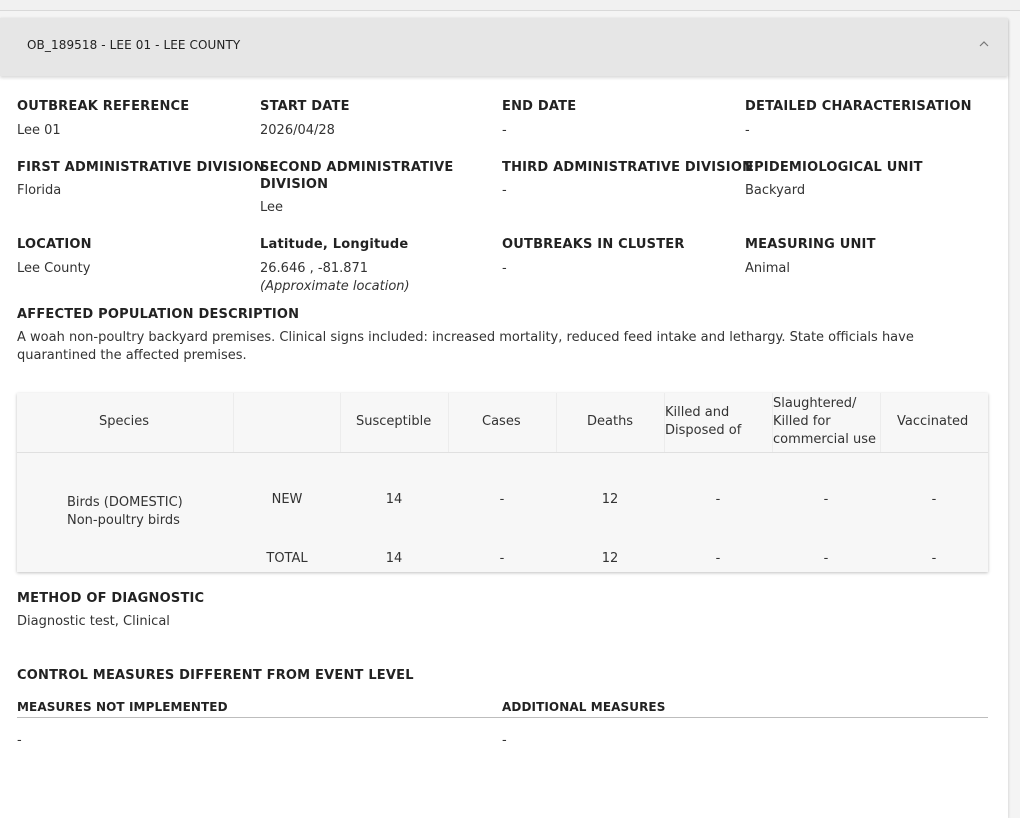 The width and height of the screenshot is (1020, 818). Describe the element at coordinates (111, 598) in the screenshot. I see `diagnostic-method-label: METHOD OF DIAGNOSTIC` at that location.